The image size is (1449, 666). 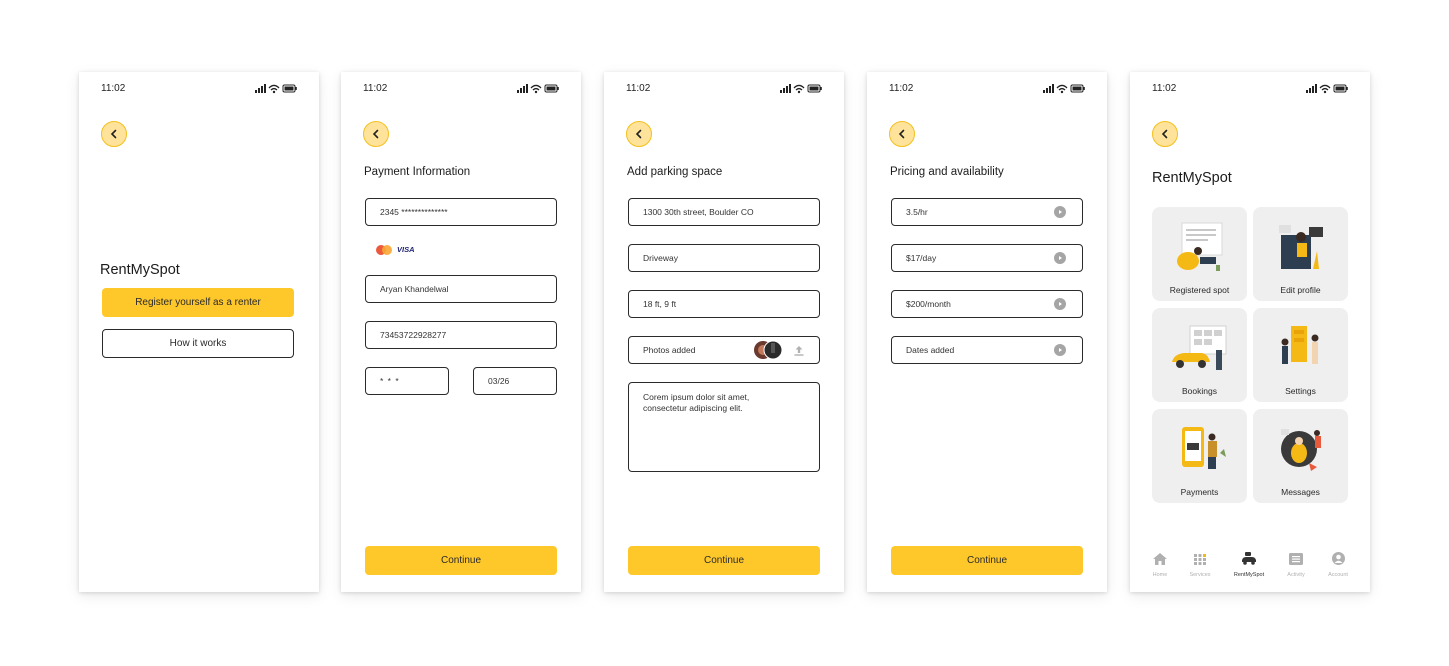 I want to click on card-messages: Messages, so click(x=1300, y=456).